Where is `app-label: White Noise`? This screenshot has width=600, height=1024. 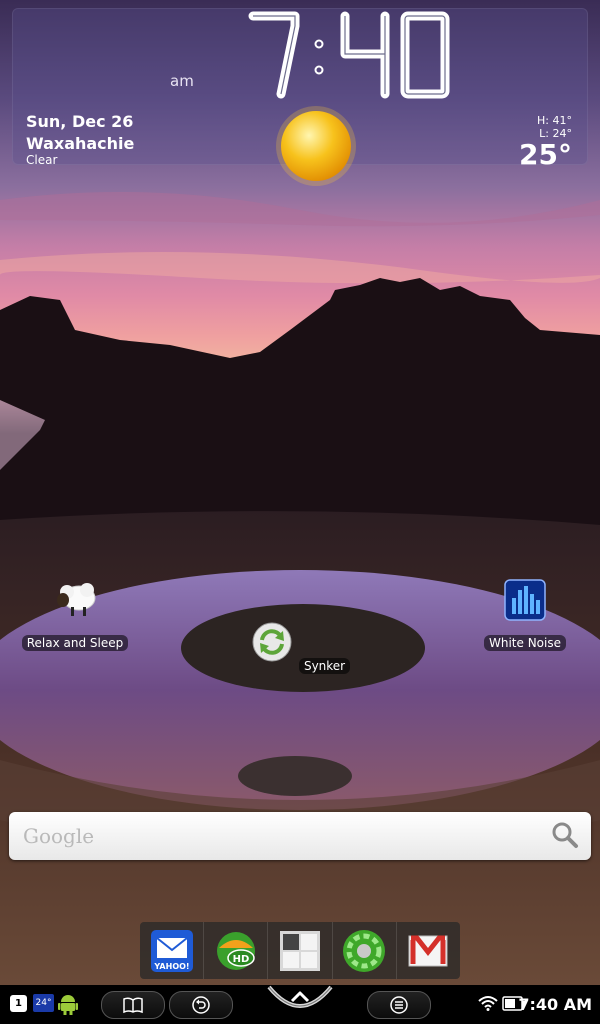
app-label: White Noise is located at coordinates (525, 643).